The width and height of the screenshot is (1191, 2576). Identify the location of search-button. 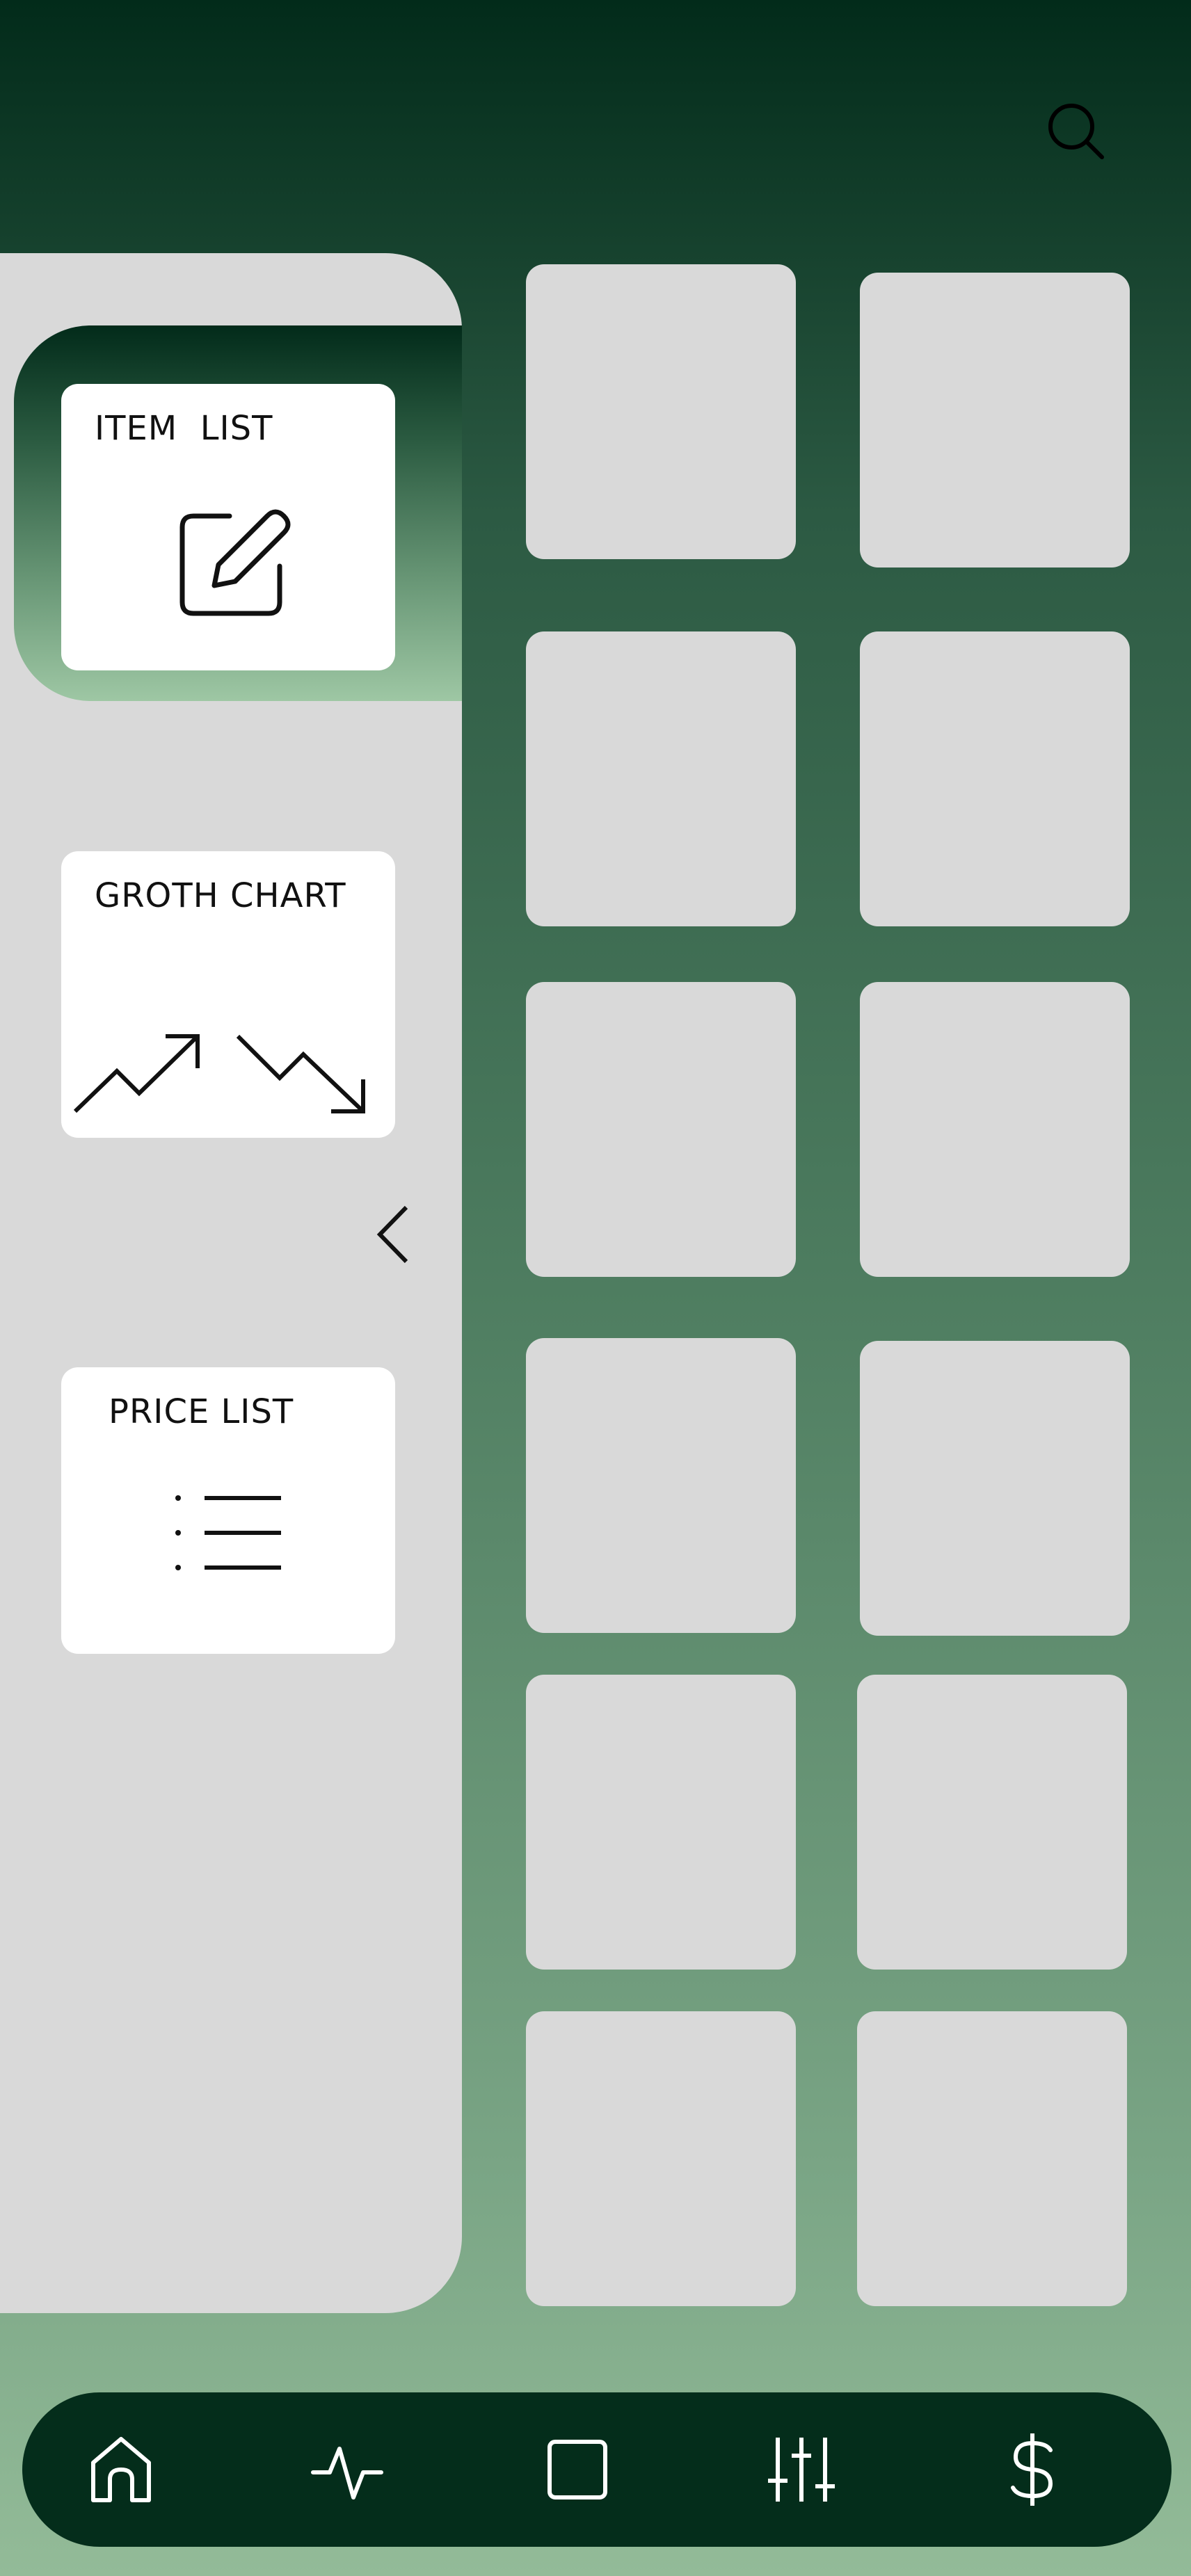
(1076, 131).